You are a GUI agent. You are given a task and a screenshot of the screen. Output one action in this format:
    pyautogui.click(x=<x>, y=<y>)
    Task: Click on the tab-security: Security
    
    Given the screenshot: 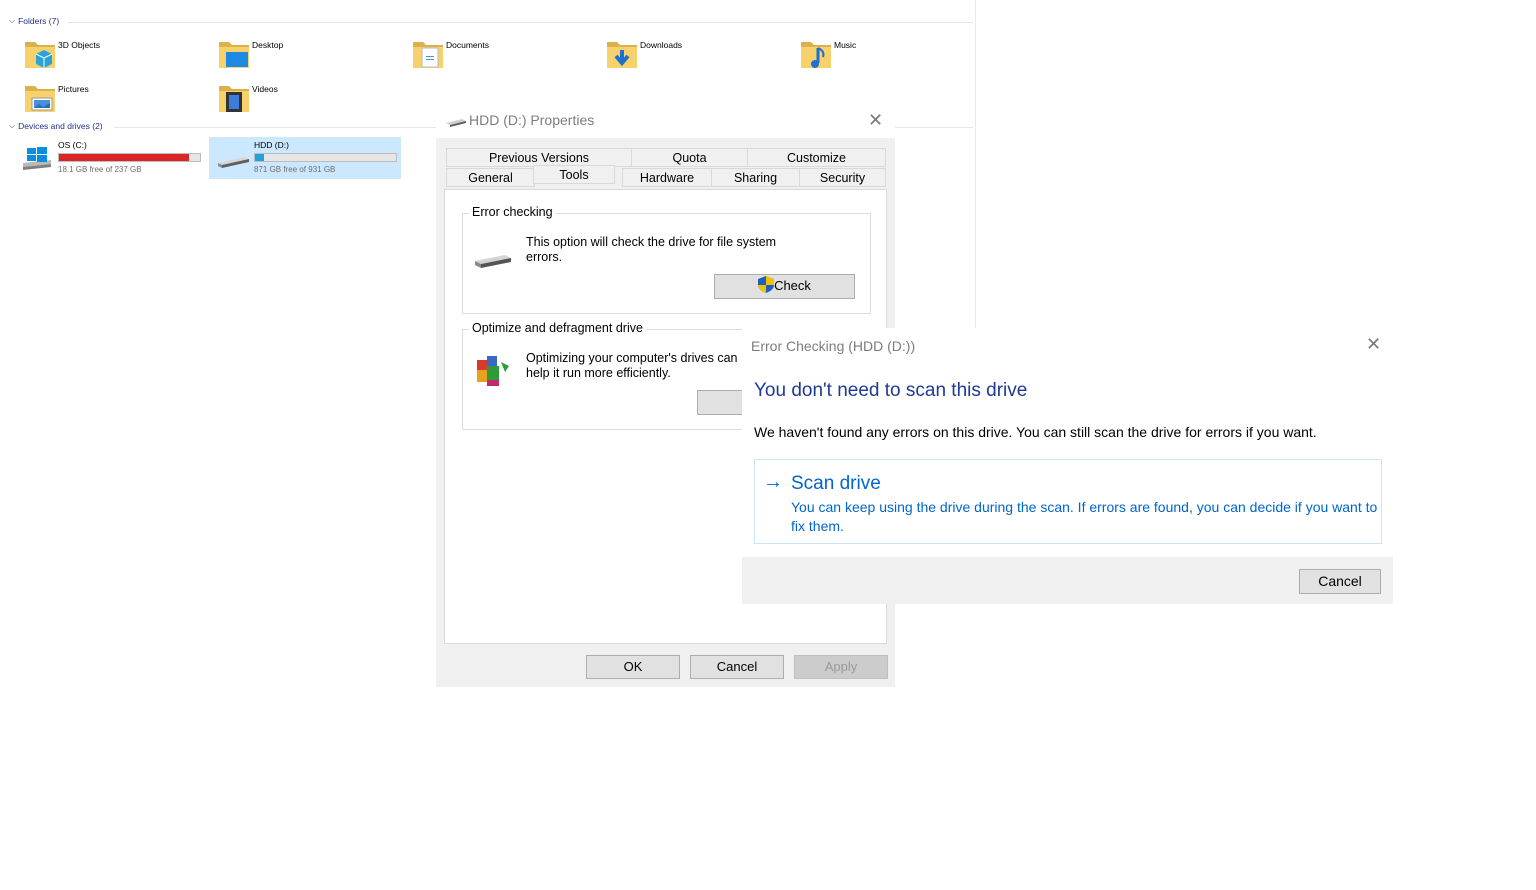 What is the action you would take?
    pyautogui.click(x=842, y=177)
    